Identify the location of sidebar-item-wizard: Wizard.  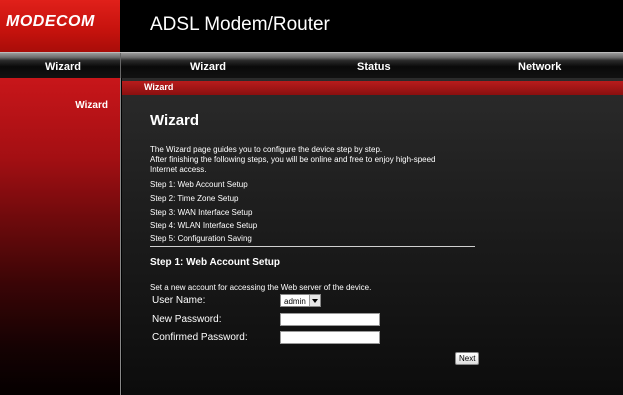
(91, 105).